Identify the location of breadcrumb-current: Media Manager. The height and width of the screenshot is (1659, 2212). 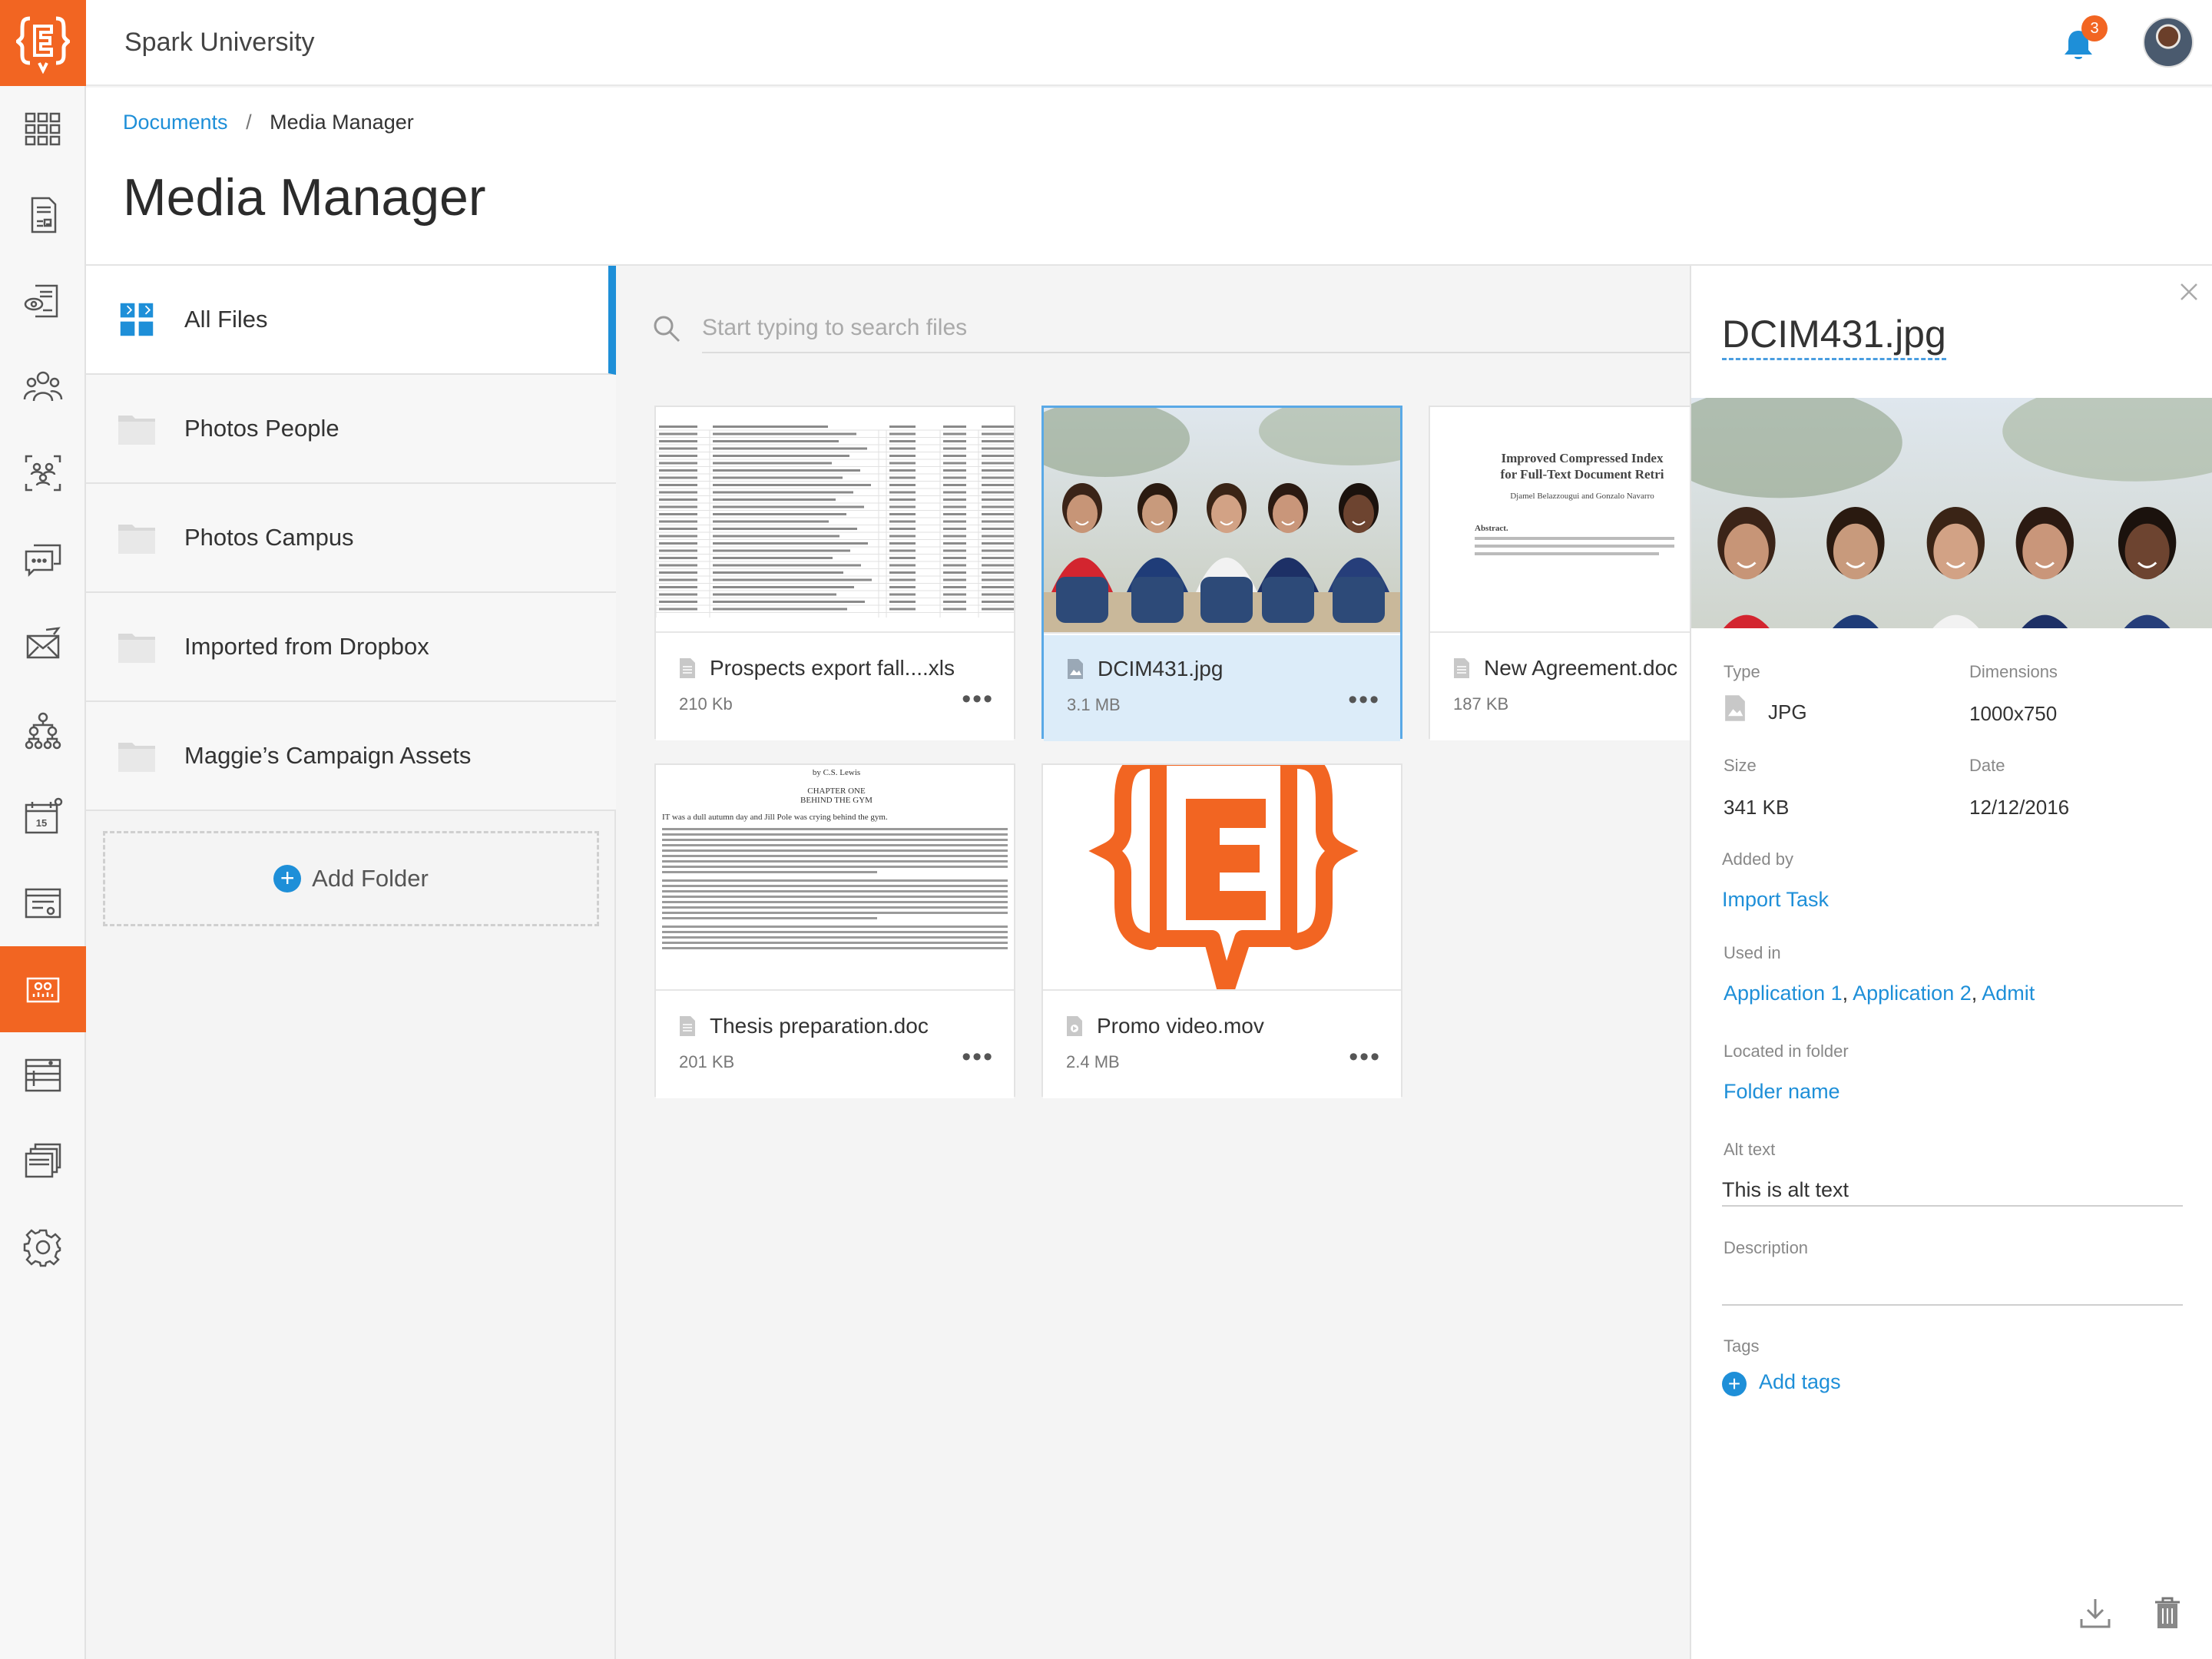
(342, 123).